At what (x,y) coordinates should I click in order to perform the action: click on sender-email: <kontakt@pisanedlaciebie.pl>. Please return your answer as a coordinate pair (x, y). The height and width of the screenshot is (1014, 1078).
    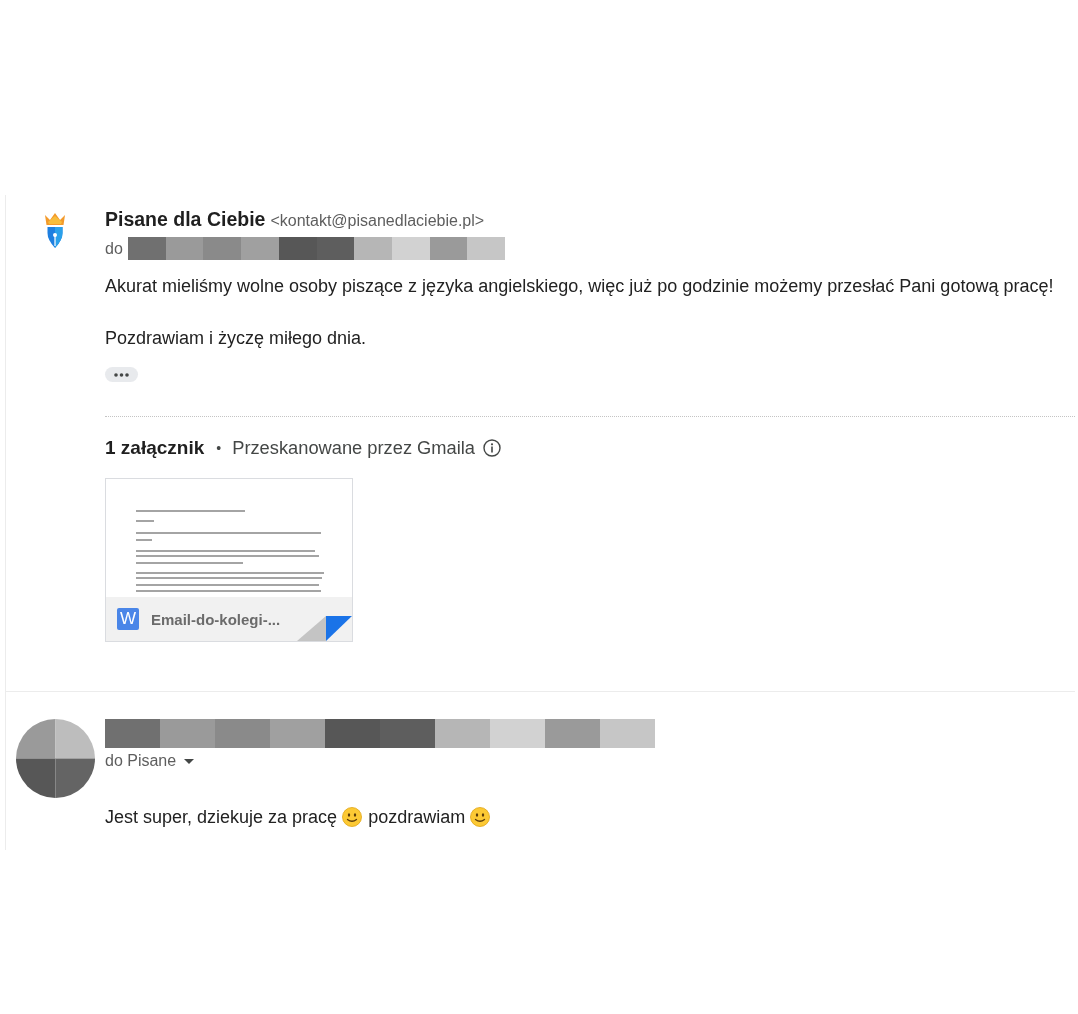
    Looking at the image, I should click on (377, 221).